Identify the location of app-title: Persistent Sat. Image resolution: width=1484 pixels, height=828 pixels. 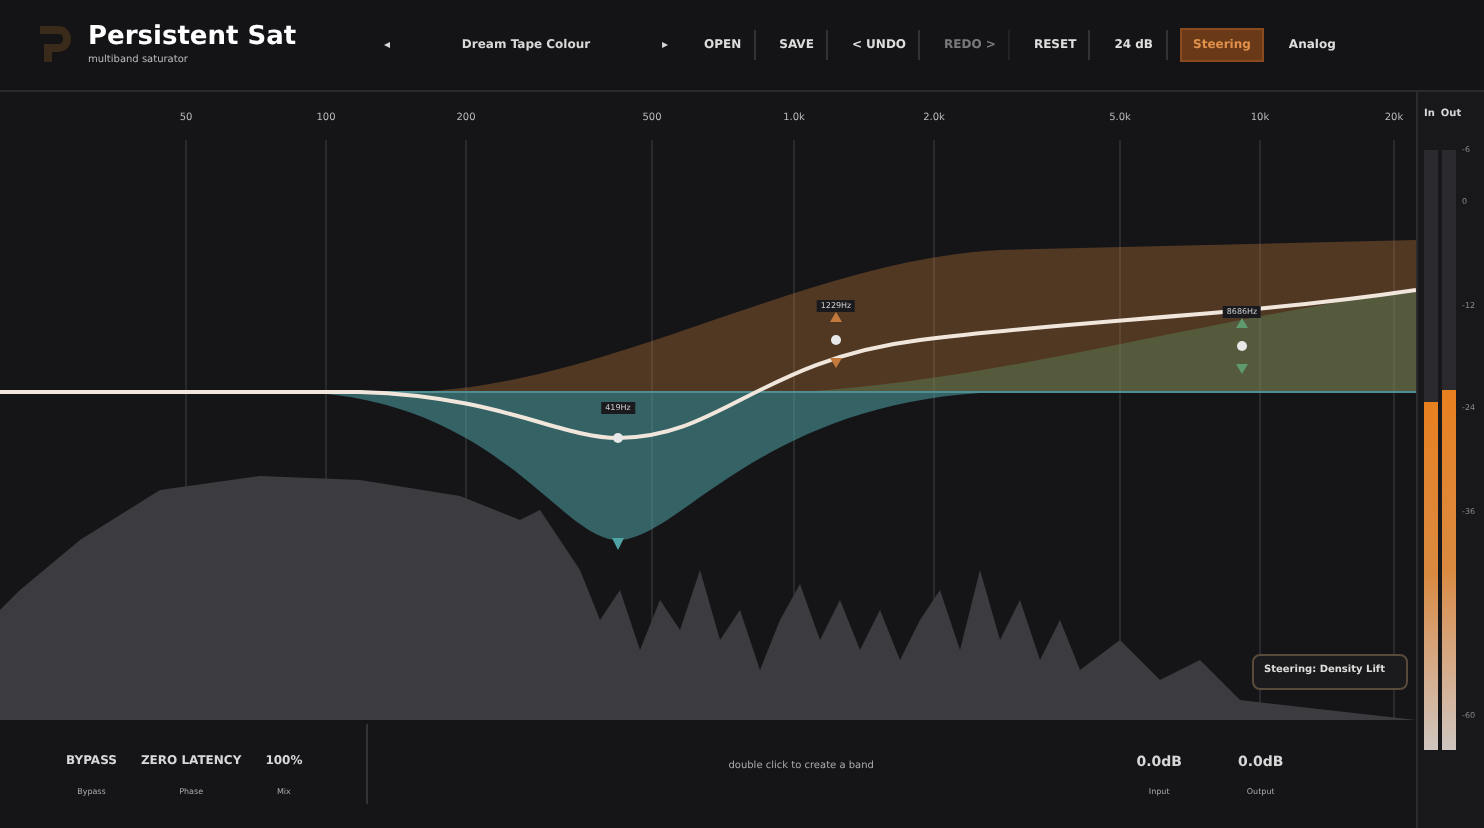
(193, 37).